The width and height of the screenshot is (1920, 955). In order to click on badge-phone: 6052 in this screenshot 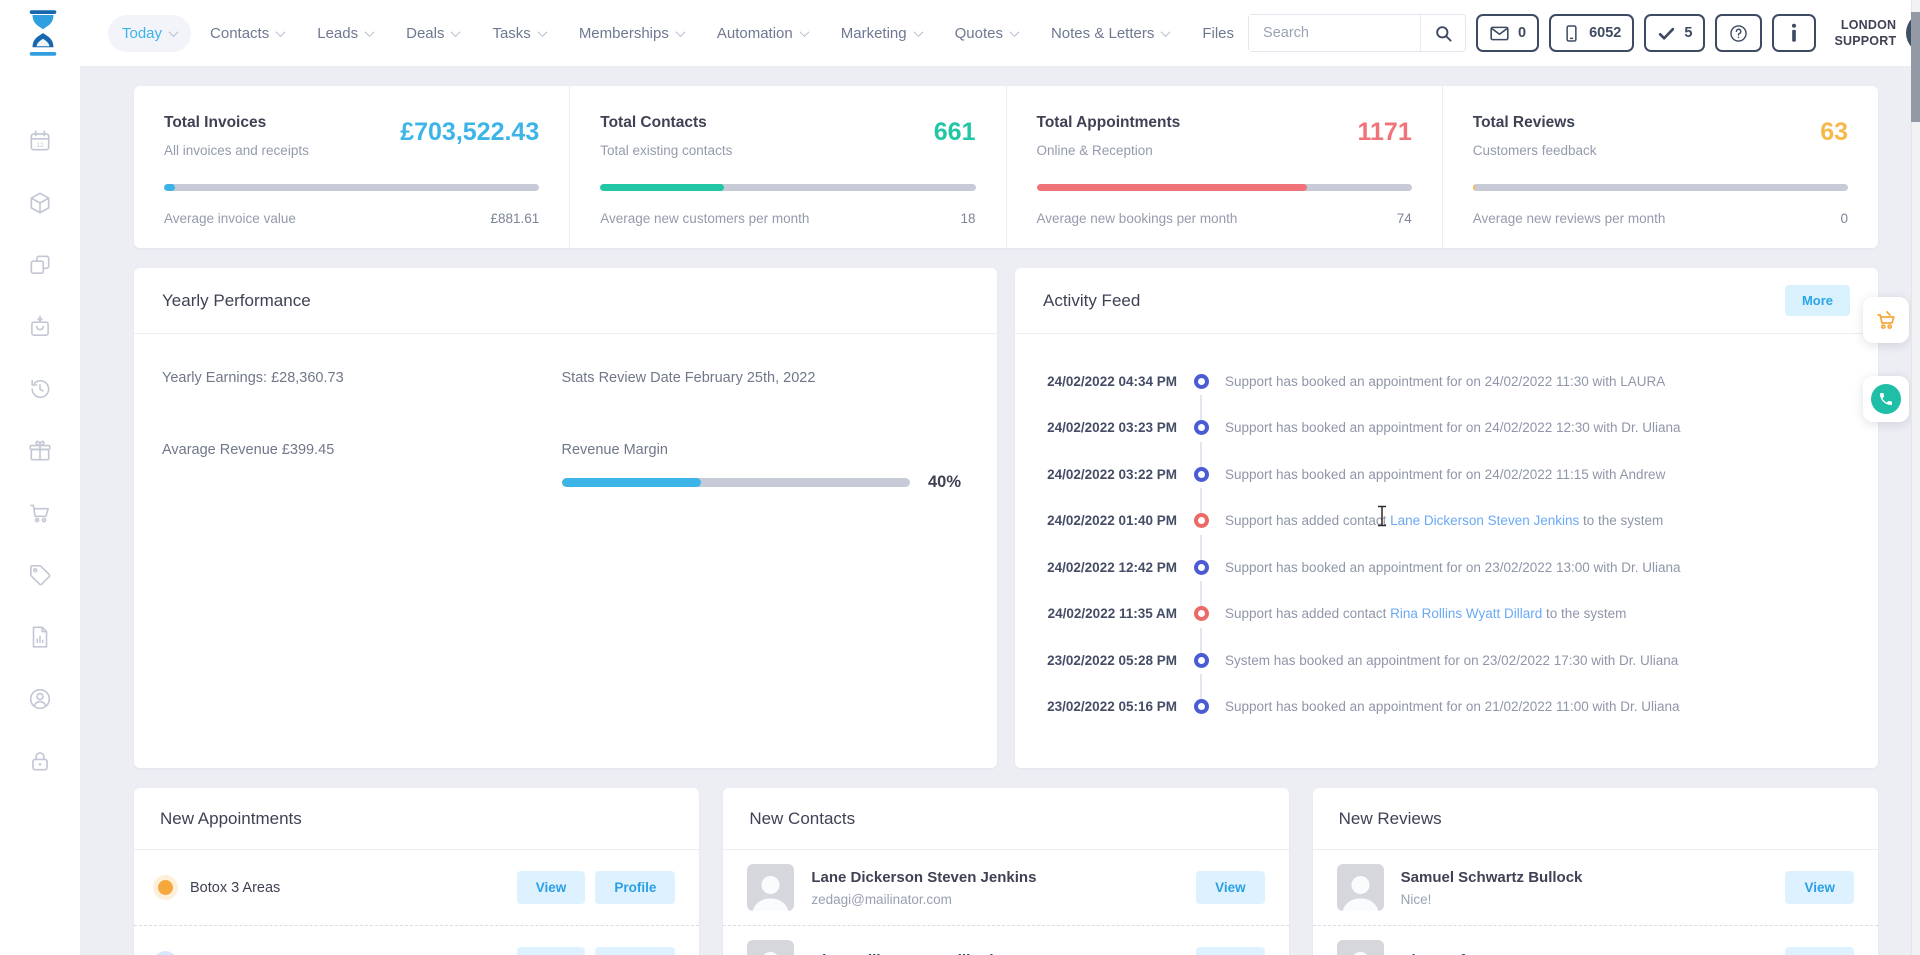, I will do `click(1592, 33)`.